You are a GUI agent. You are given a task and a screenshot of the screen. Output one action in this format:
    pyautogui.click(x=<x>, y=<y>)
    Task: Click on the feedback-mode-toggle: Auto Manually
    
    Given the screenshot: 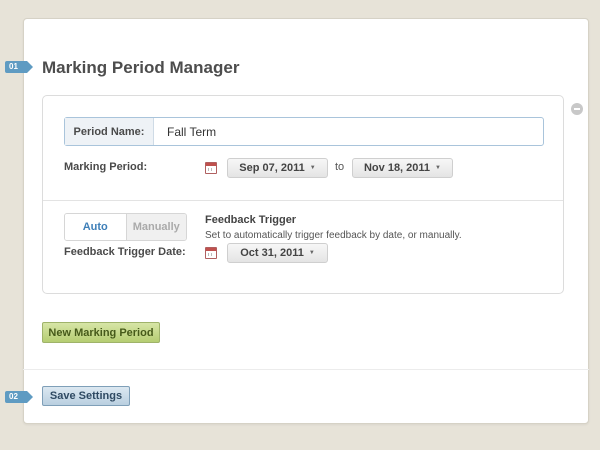 What is the action you would take?
    pyautogui.click(x=125, y=227)
    